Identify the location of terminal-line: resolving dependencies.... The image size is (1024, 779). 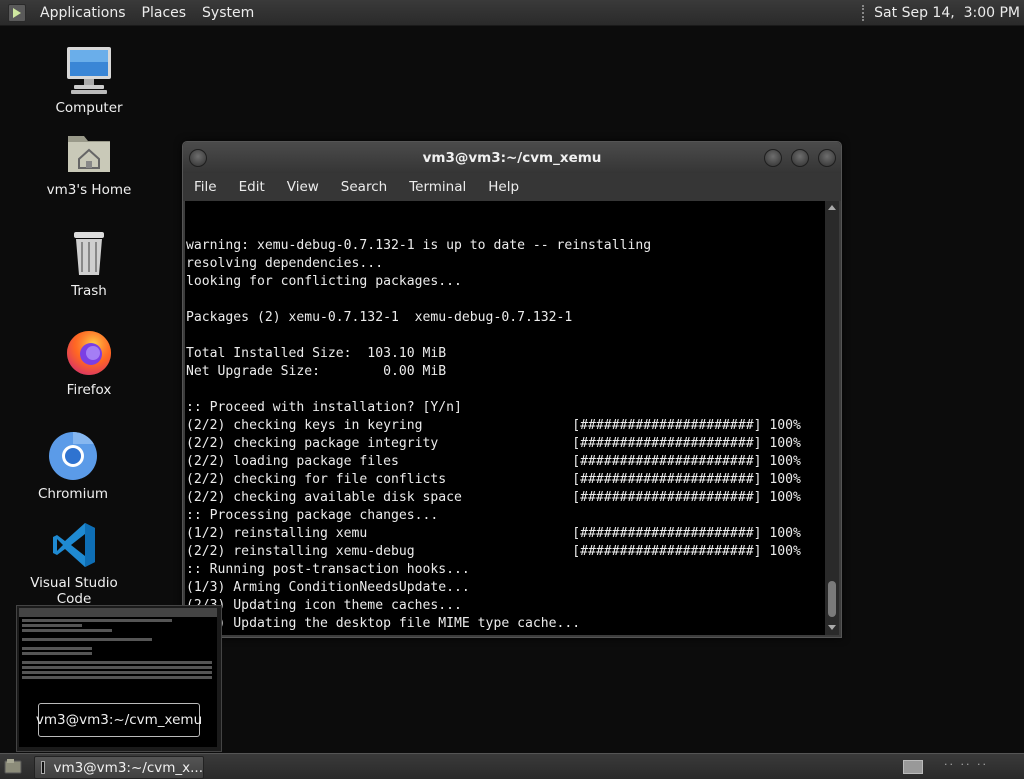
(285, 263).